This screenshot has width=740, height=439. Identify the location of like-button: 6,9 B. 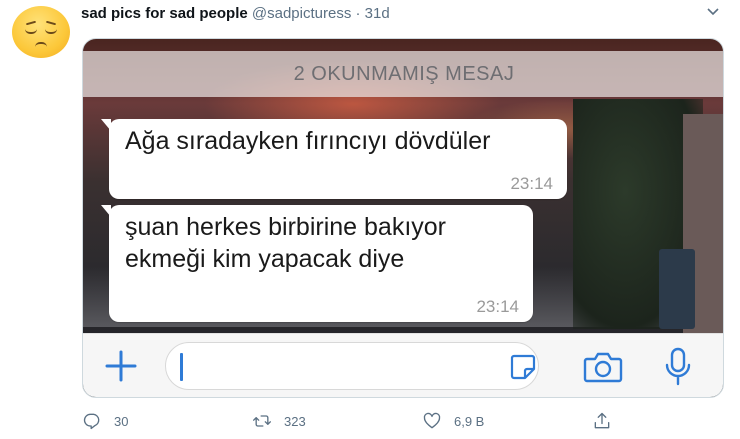
(453, 421).